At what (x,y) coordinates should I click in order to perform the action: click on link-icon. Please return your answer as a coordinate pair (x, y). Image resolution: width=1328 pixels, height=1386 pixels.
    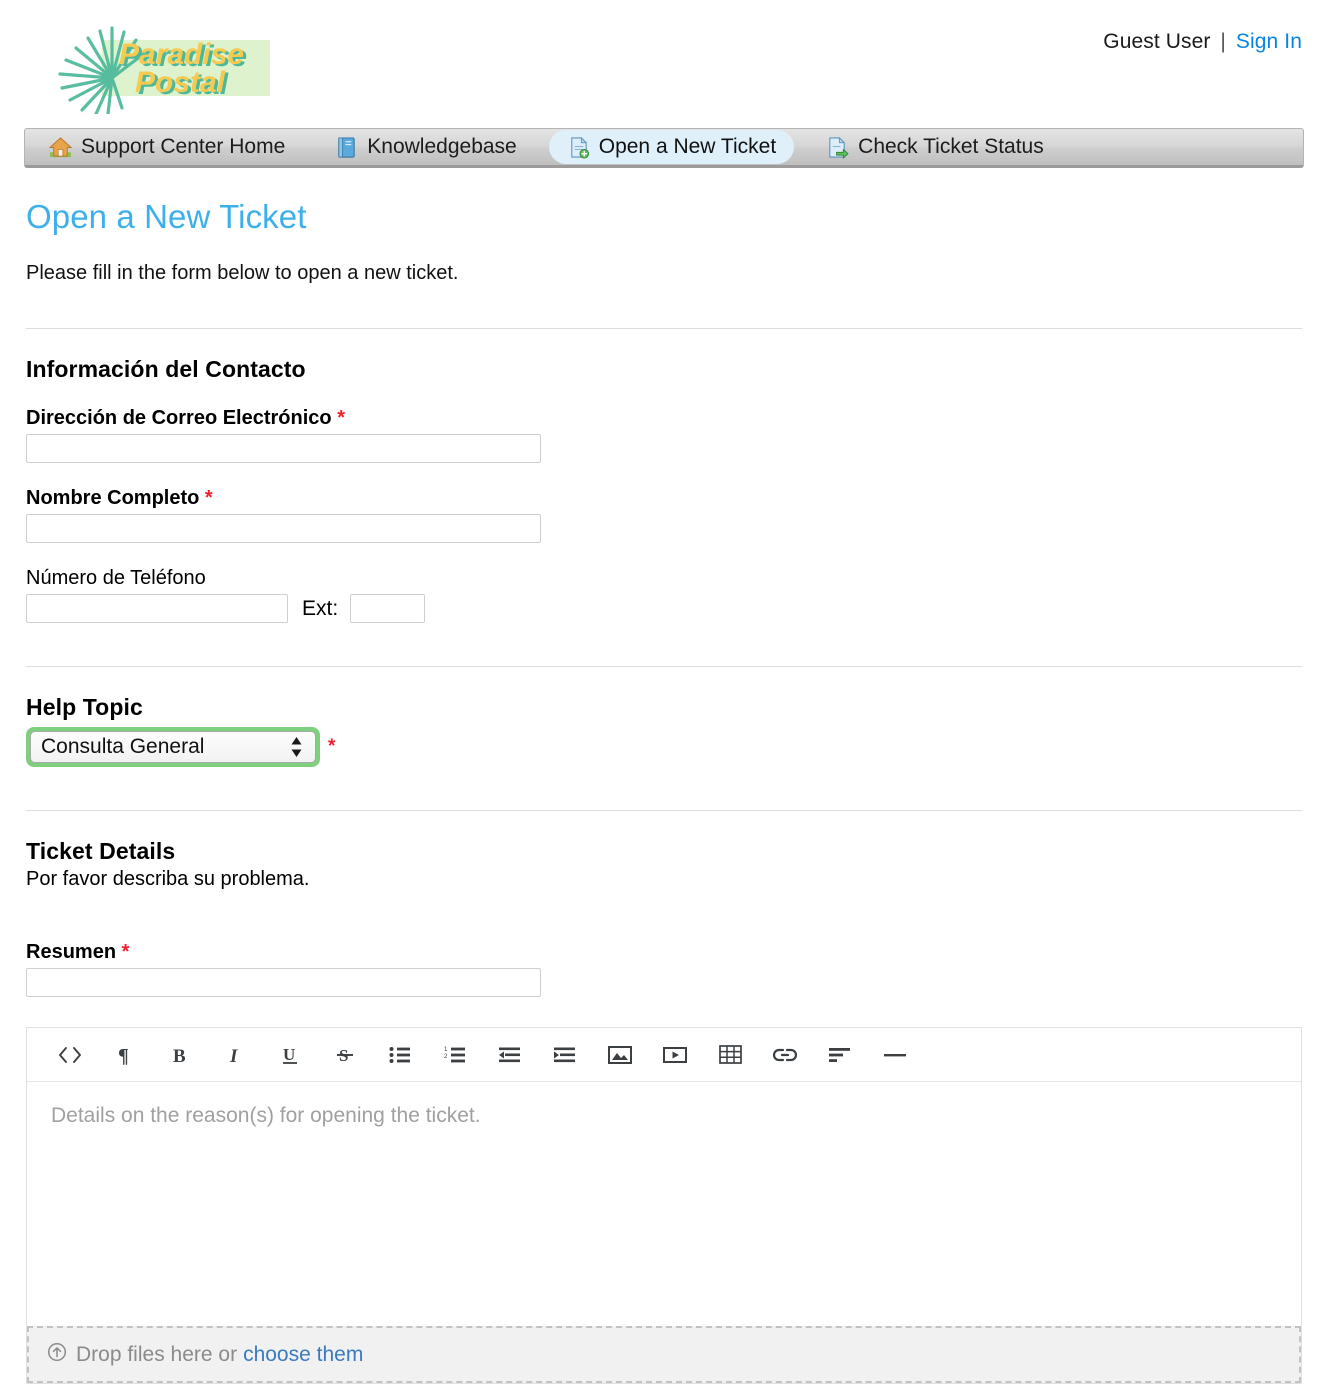
    Looking at the image, I should click on (785, 1055).